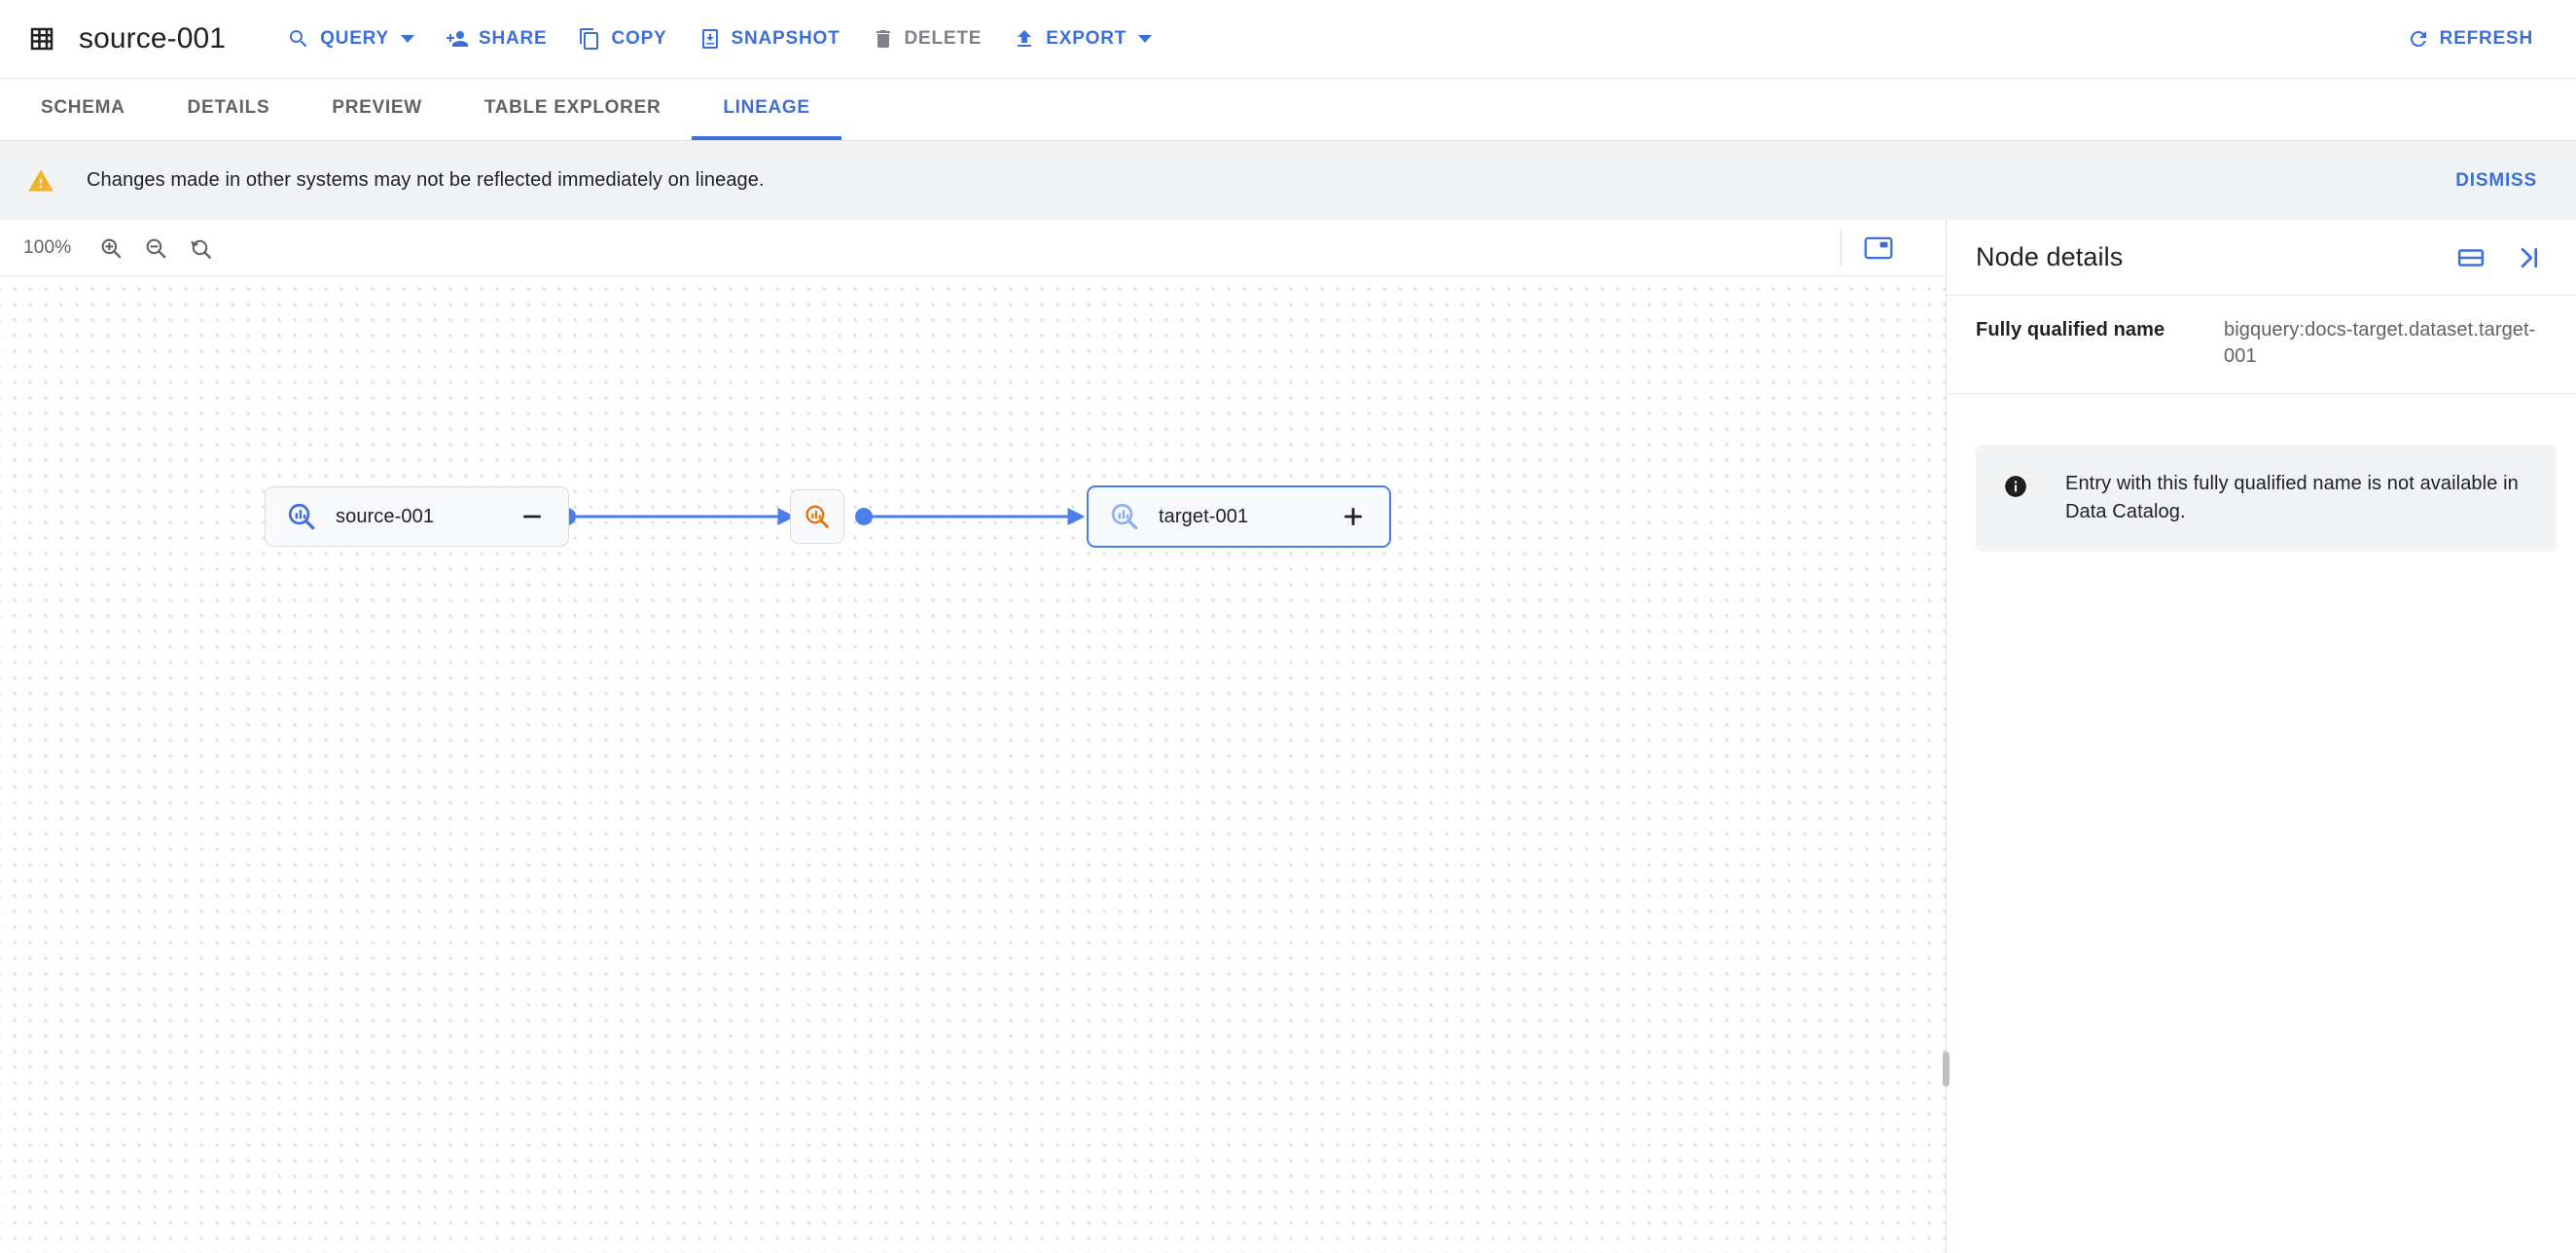  I want to click on export-button: EXPORT, so click(1082, 39).